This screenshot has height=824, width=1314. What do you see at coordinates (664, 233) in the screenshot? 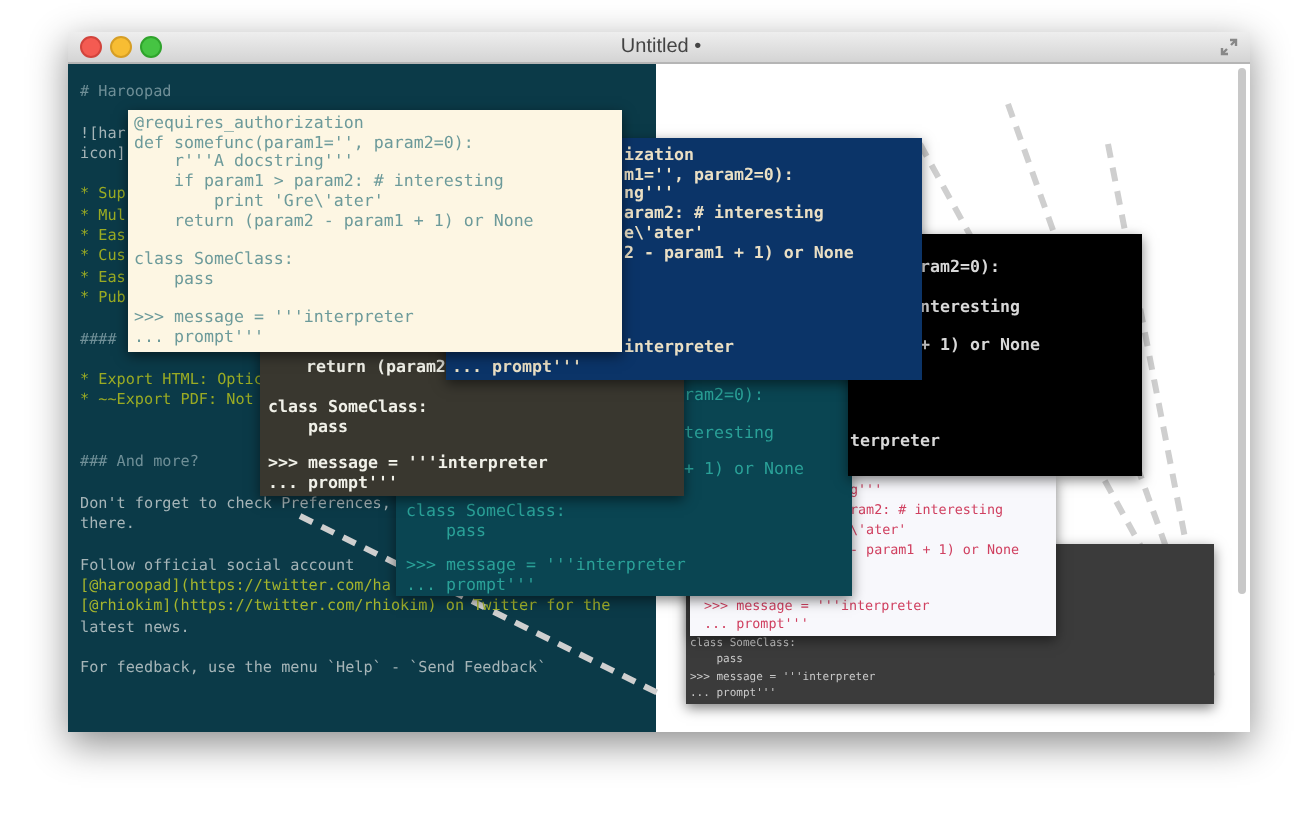
I see `code-line: e\'ater'` at bounding box center [664, 233].